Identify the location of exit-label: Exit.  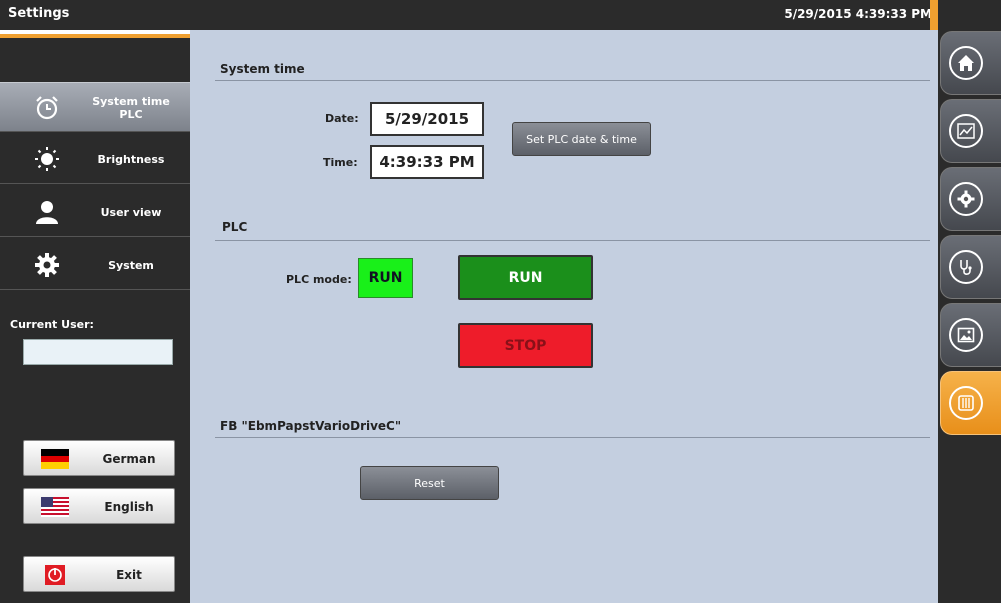
(129, 575).